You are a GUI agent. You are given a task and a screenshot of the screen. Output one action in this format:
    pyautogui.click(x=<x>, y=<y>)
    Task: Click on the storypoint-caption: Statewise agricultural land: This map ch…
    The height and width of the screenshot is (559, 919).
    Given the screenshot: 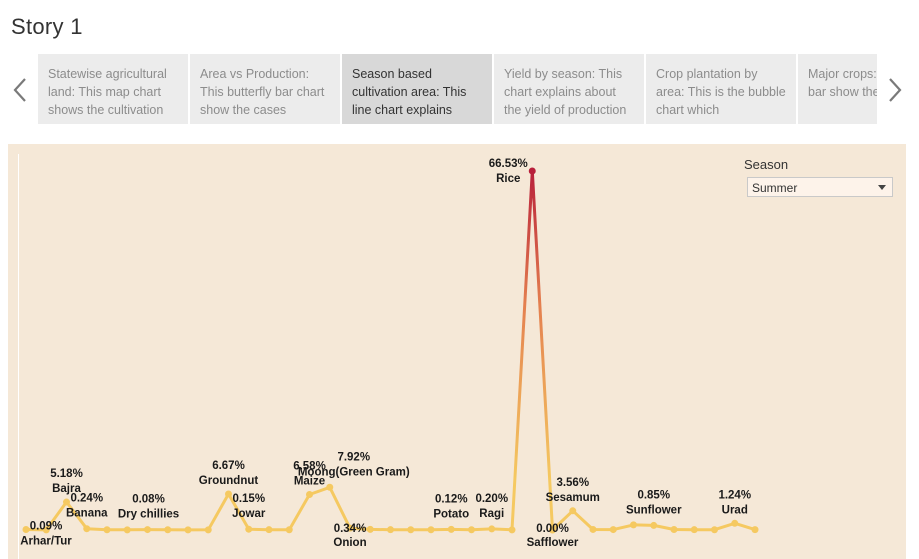 What is the action you would take?
    pyautogui.click(x=107, y=92)
    